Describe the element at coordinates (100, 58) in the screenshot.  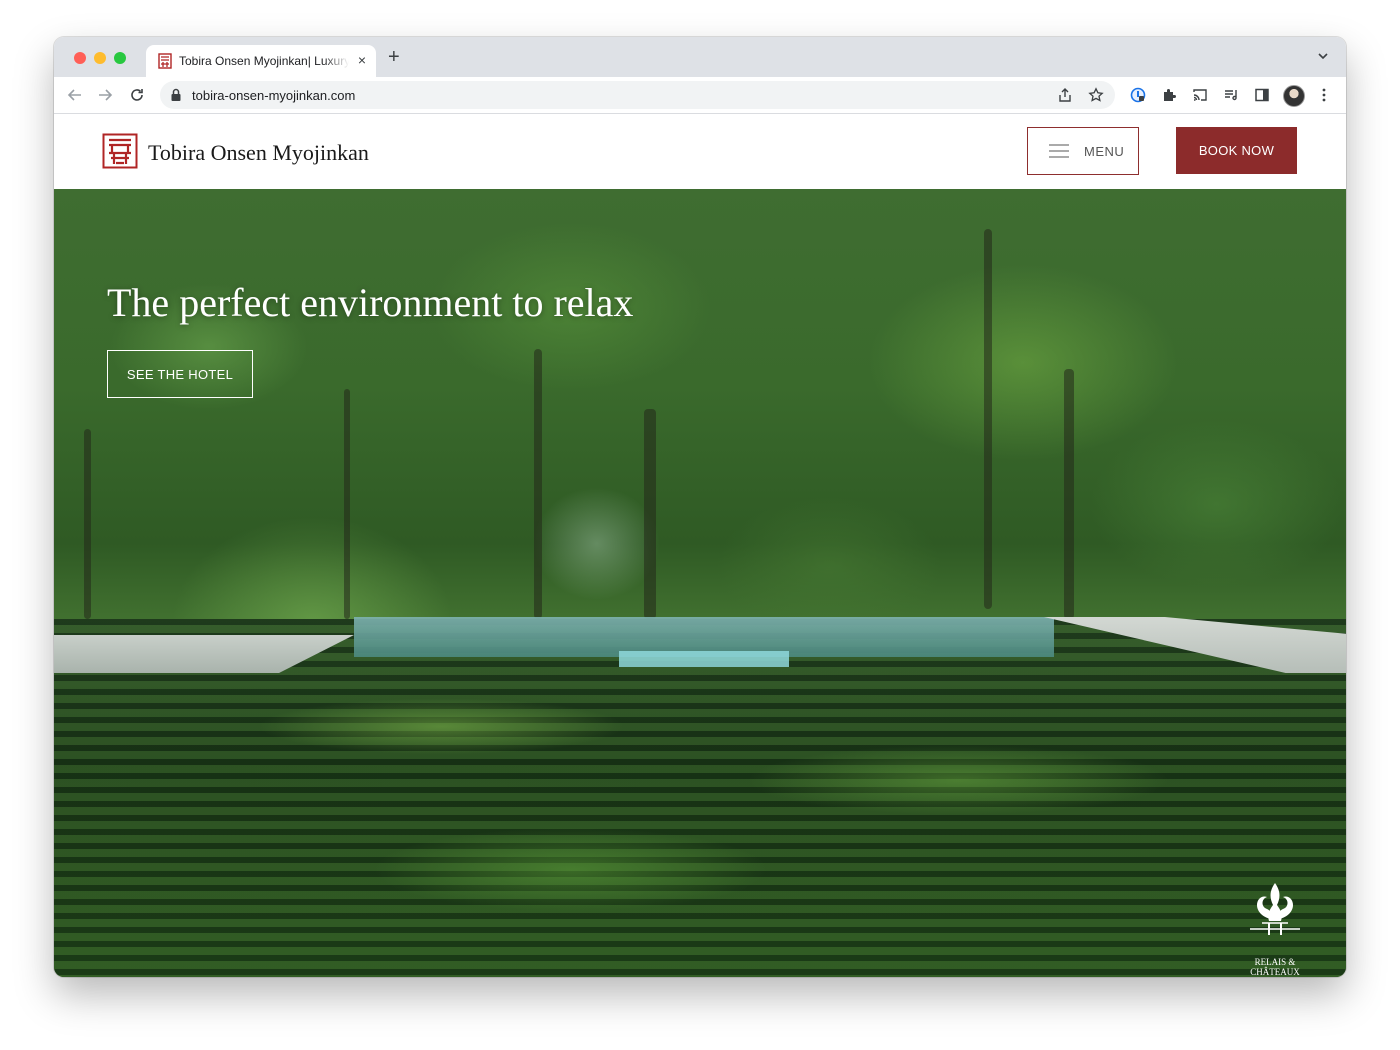
I see `minimize-window-button` at that location.